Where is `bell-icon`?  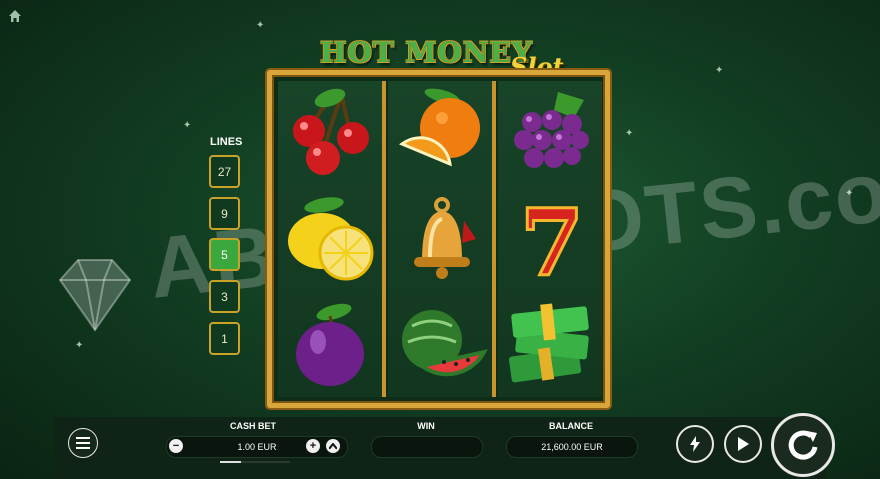 bell-icon is located at coordinates (445, 237).